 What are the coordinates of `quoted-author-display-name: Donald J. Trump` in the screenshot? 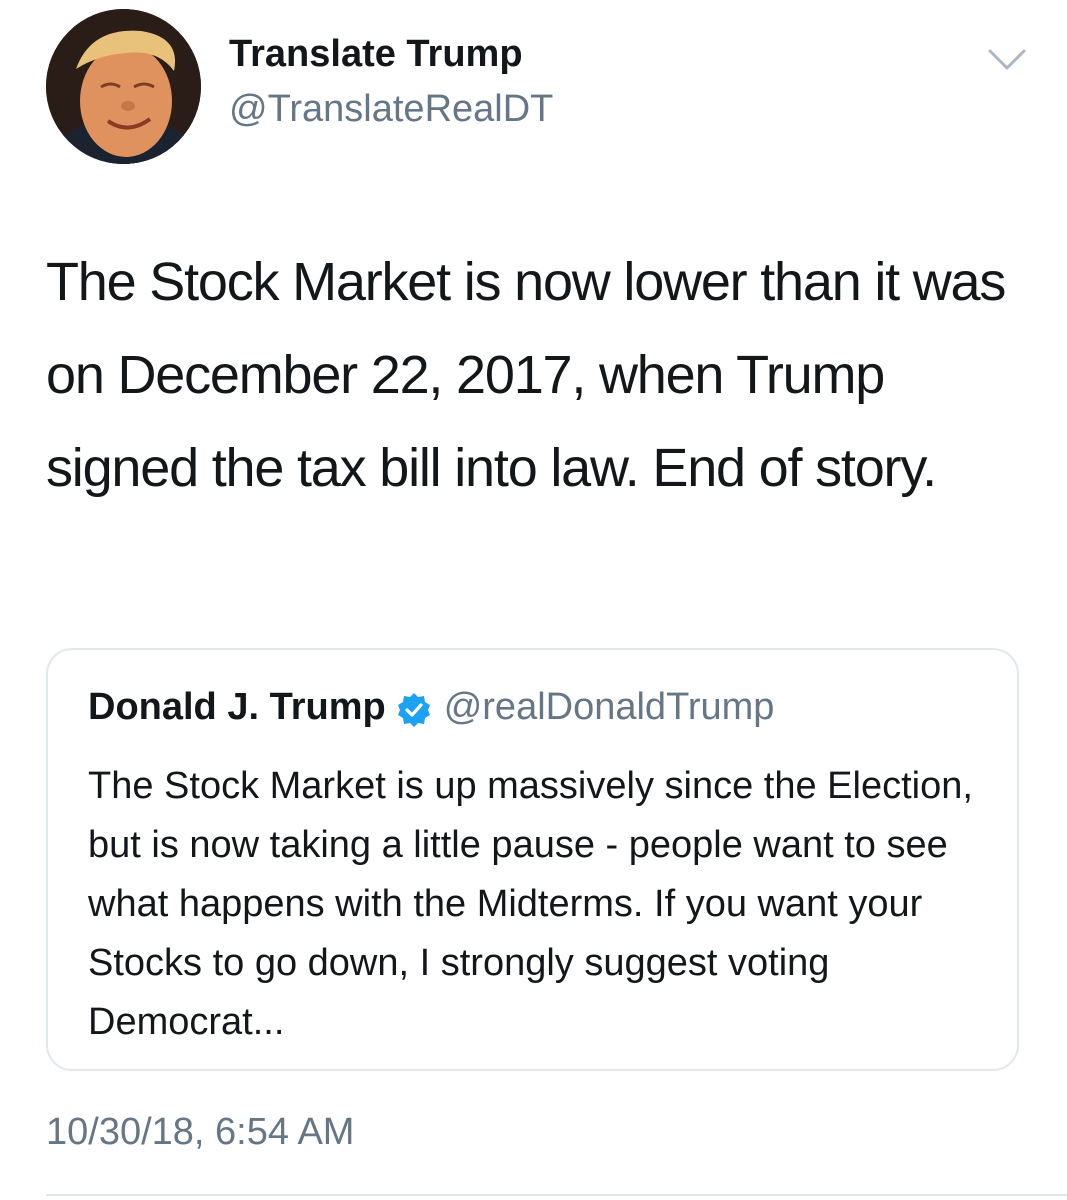 It's located at (237, 707).